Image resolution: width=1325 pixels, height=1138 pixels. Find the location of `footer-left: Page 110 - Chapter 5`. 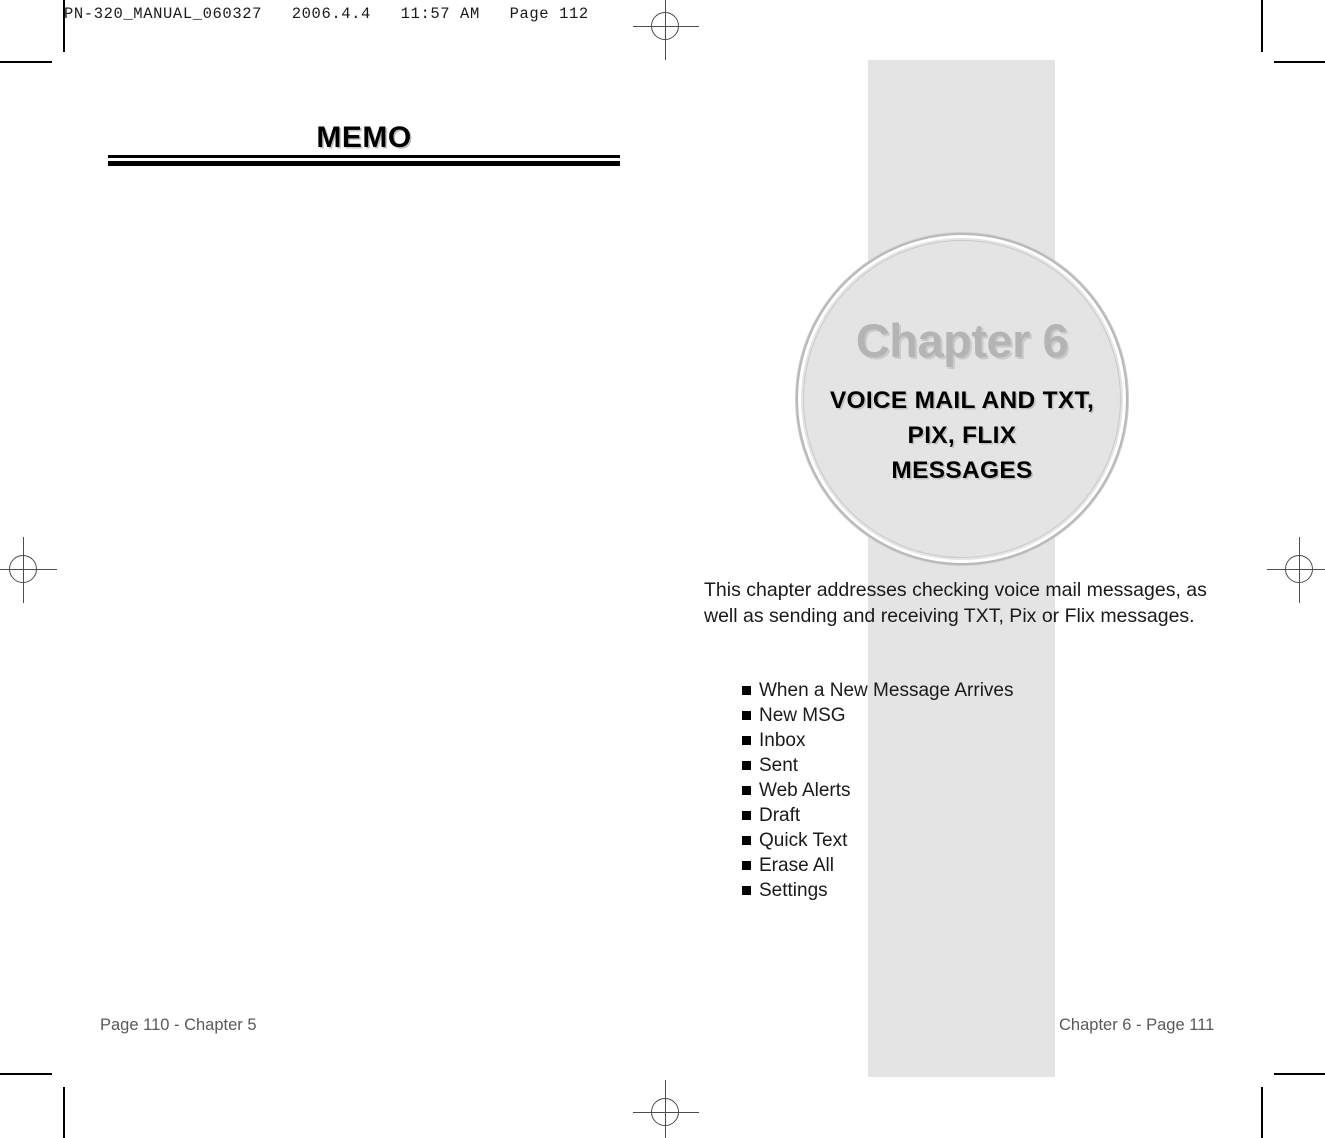

footer-left: Page 110 - Chapter 5 is located at coordinates (178, 1025).